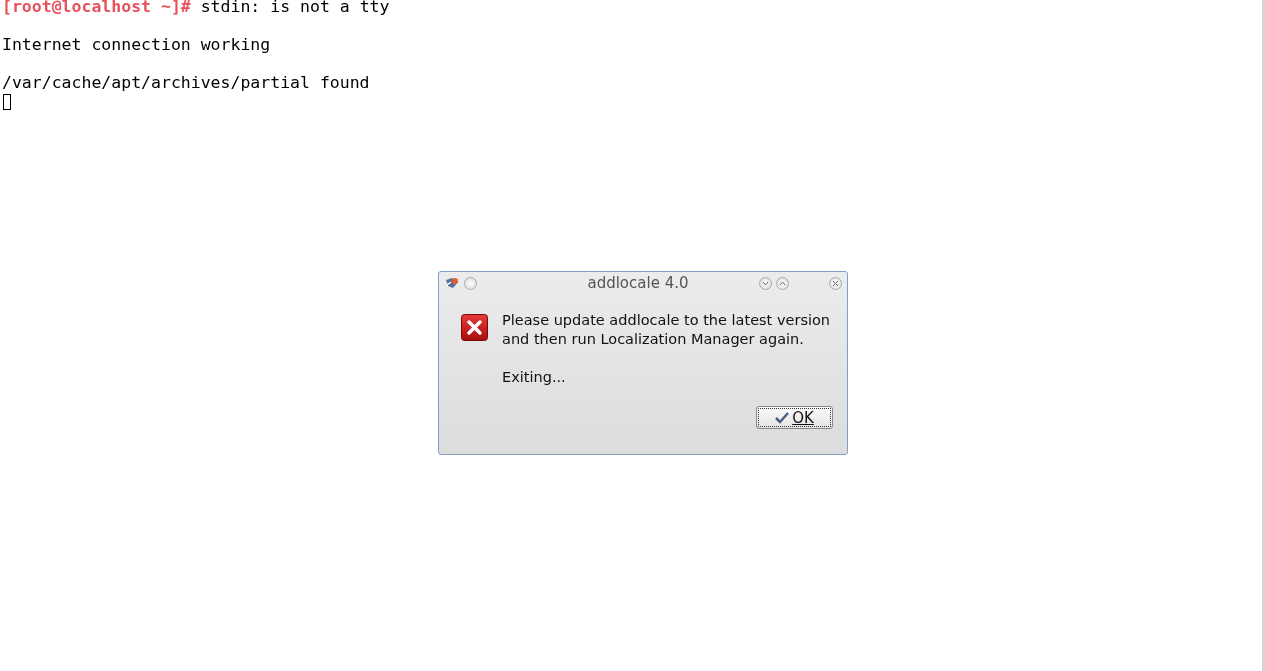  Describe the element at coordinates (638, 283) in the screenshot. I see `window-title: addlocale 4.0` at that location.